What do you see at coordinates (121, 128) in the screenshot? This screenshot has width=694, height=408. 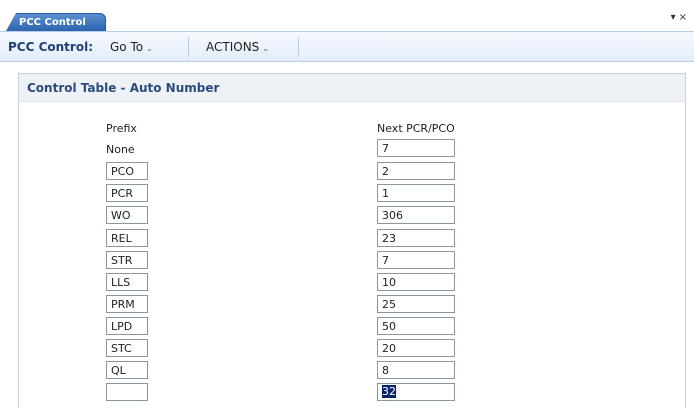 I see `prefix-column-header: Prefix` at bounding box center [121, 128].